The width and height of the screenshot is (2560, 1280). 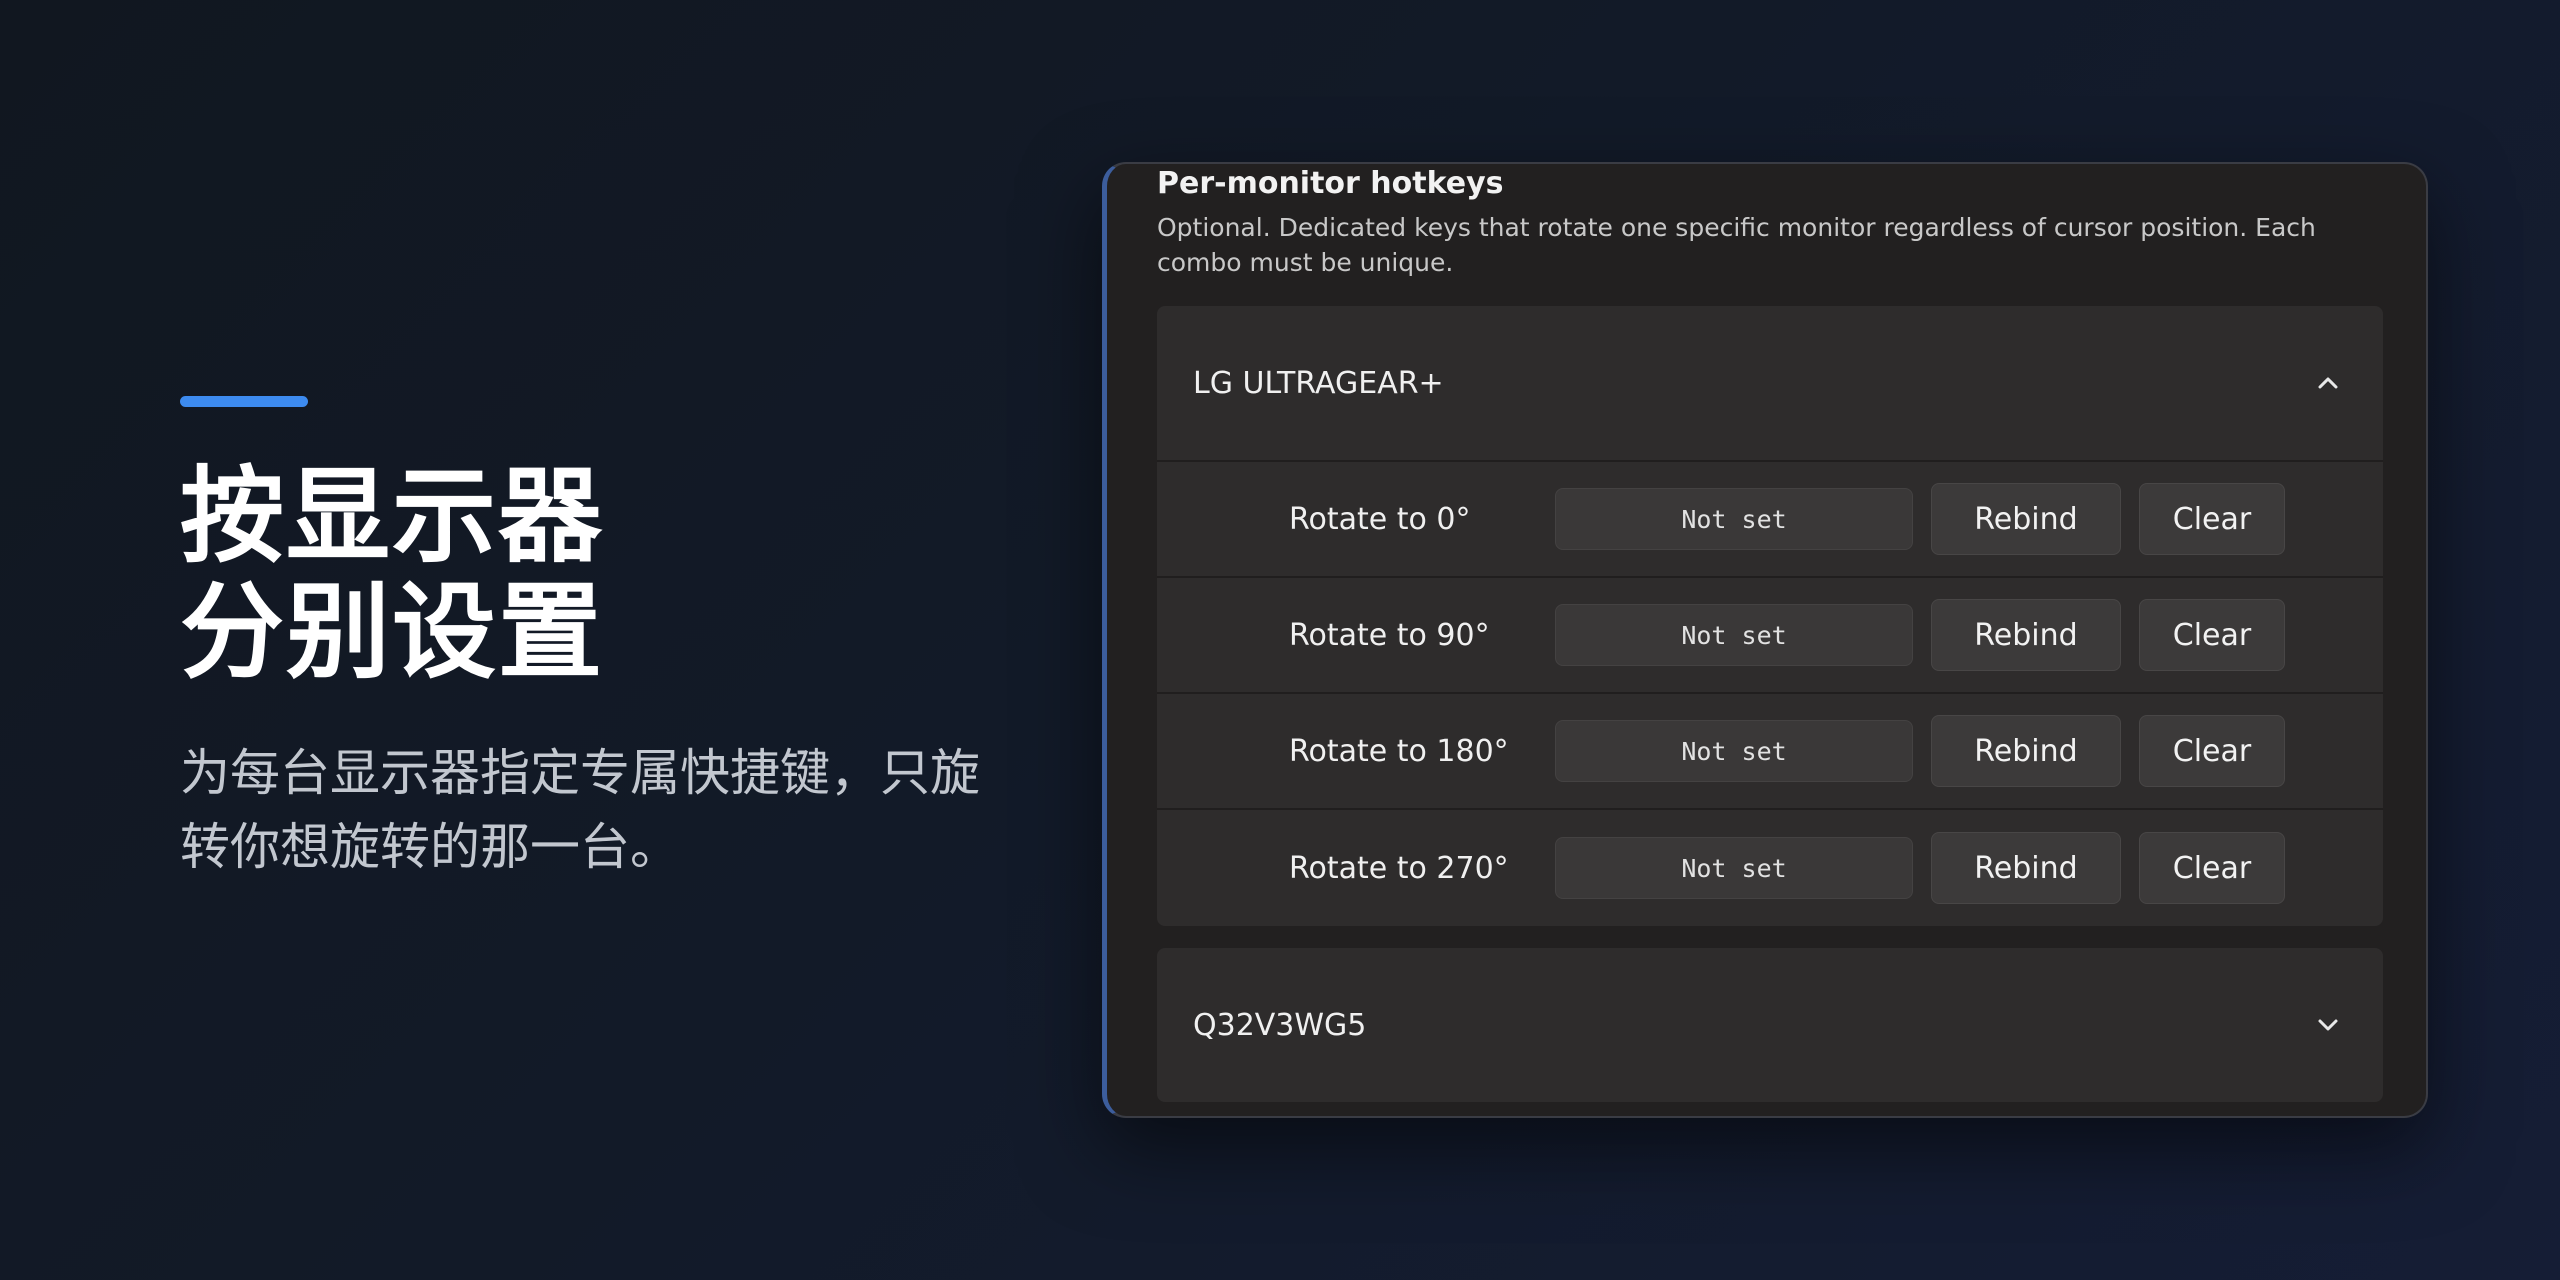 I want to click on hotkey-row: Rotate to 0° Not set Rebind Clear, so click(x=1770, y=520).